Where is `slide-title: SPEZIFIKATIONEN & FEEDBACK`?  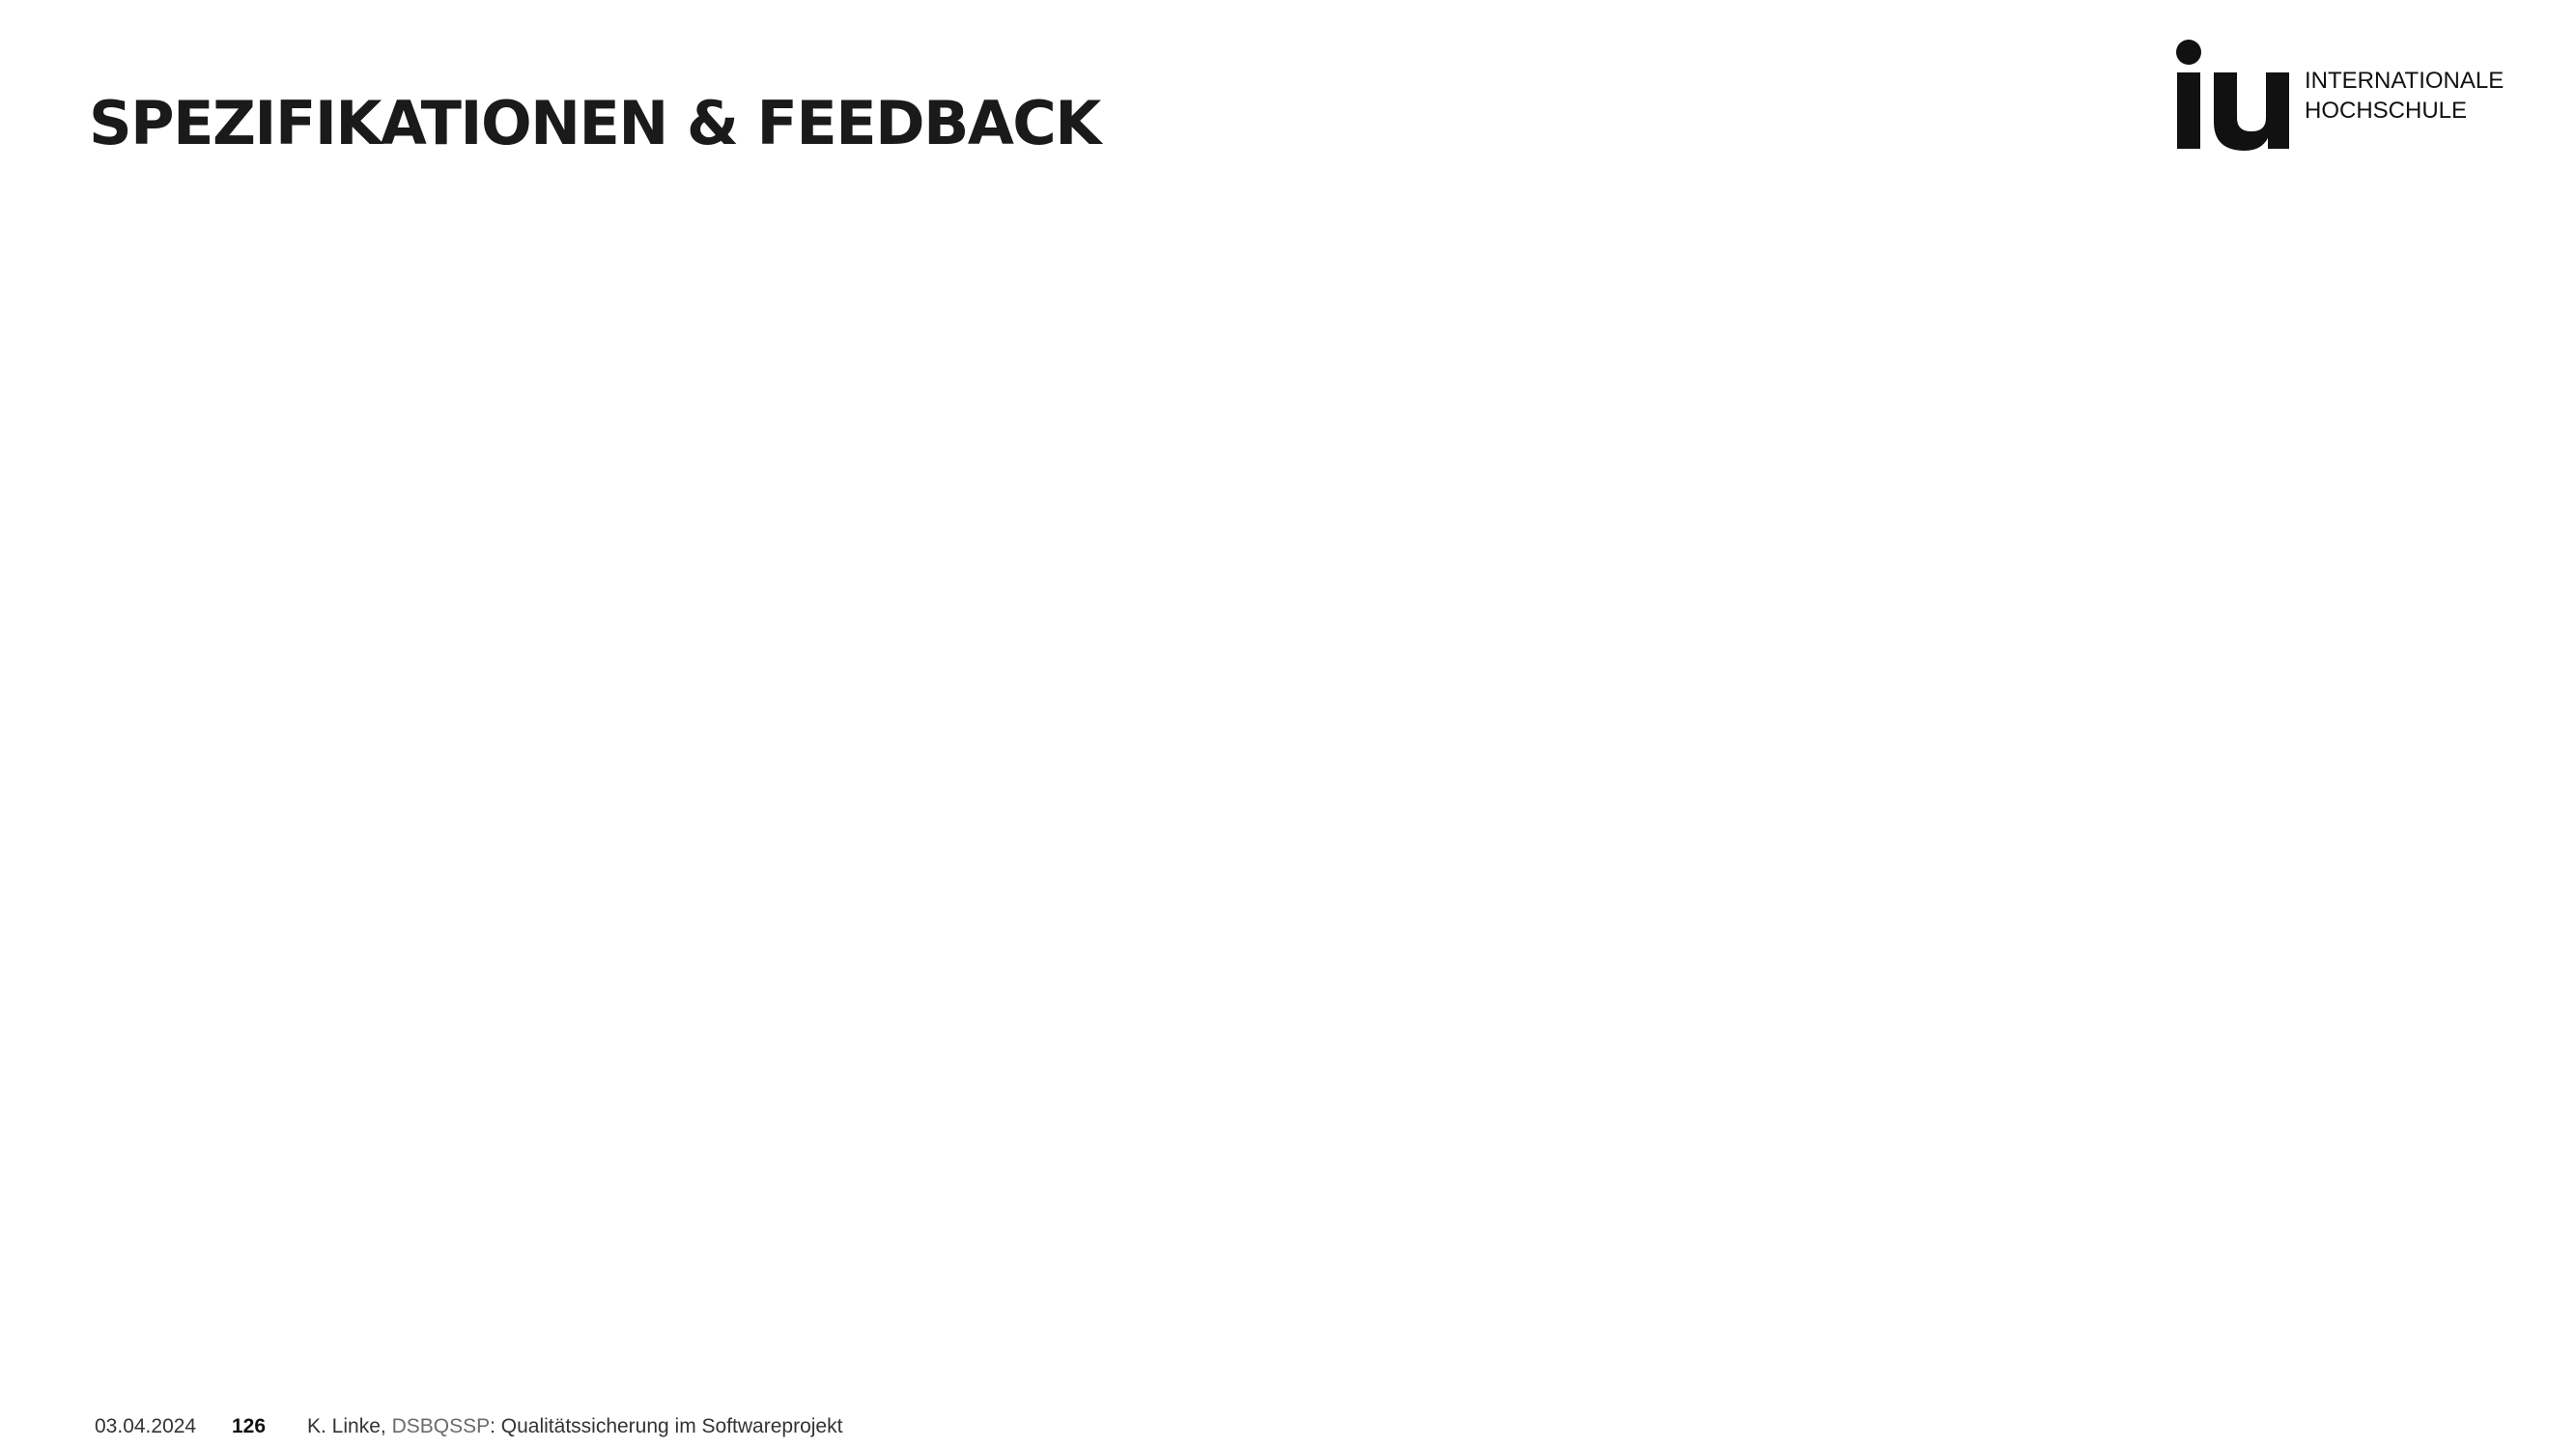
slide-title: SPEZIFIKATIONEN & FEEDBACK is located at coordinates (595, 123).